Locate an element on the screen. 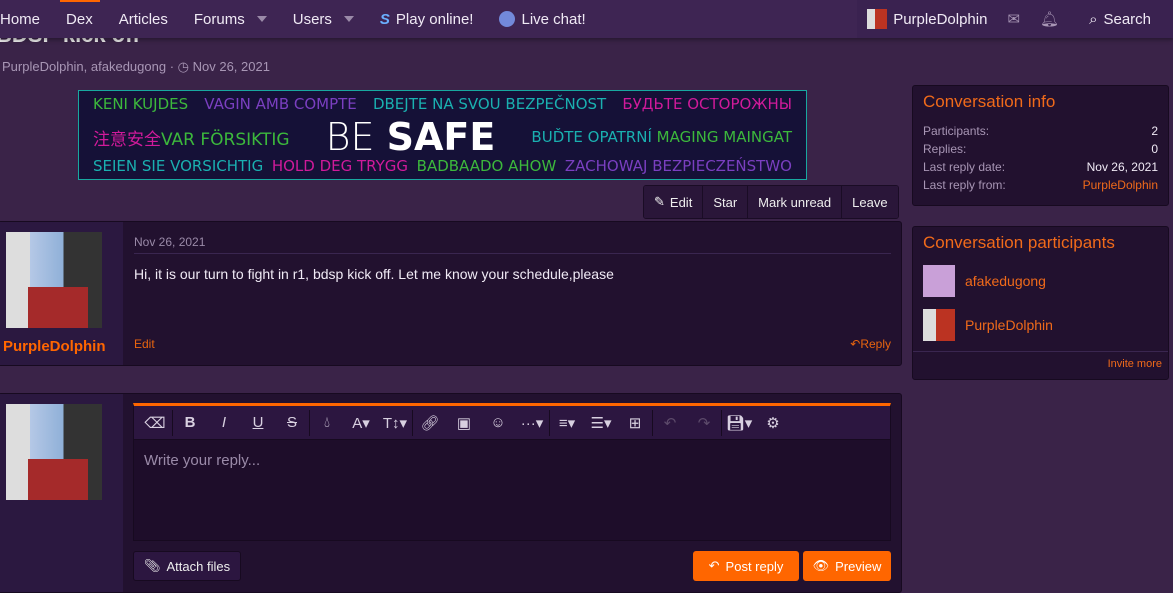 The width and height of the screenshot is (1173, 593). edit-icon: ✎ is located at coordinates (659, 201).